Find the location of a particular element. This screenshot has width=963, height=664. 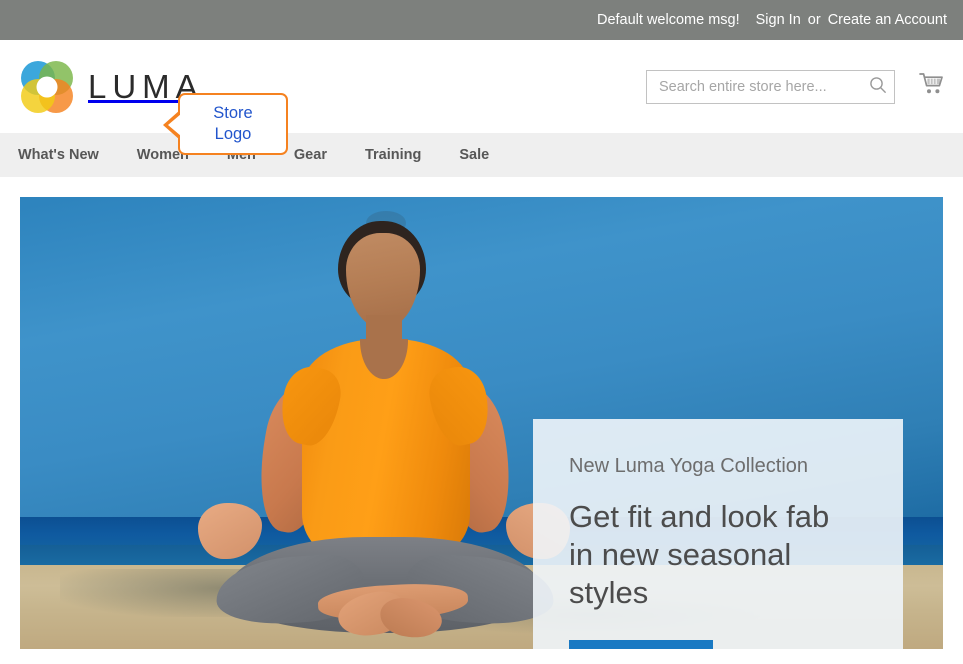

nav-item-sale: Sale is located at coordinates (474, 155).